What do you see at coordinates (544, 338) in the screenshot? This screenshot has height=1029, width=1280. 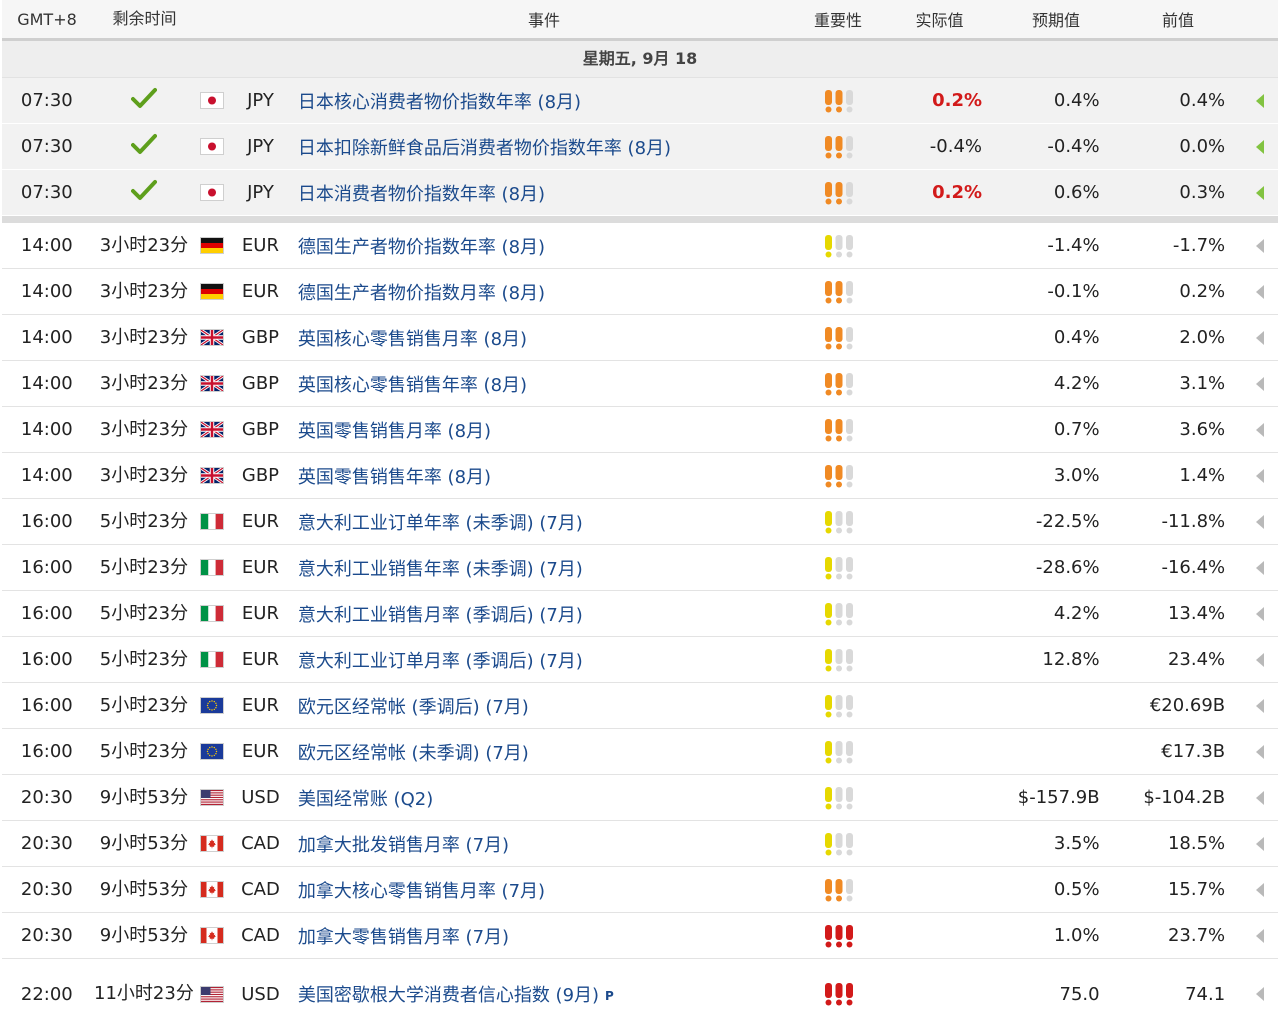 I see `event-link: 英国核心零售销售月率 (8月)` at bounding box center [544, 338].